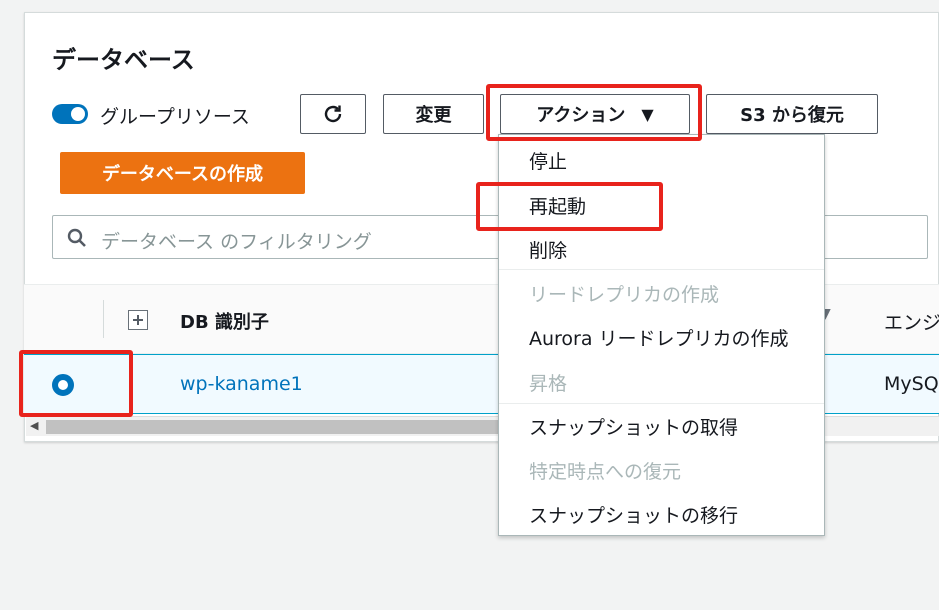 This screenshot has height=610, width=939. I want to click on actions-button: アクション ▼, so click(595, 114).